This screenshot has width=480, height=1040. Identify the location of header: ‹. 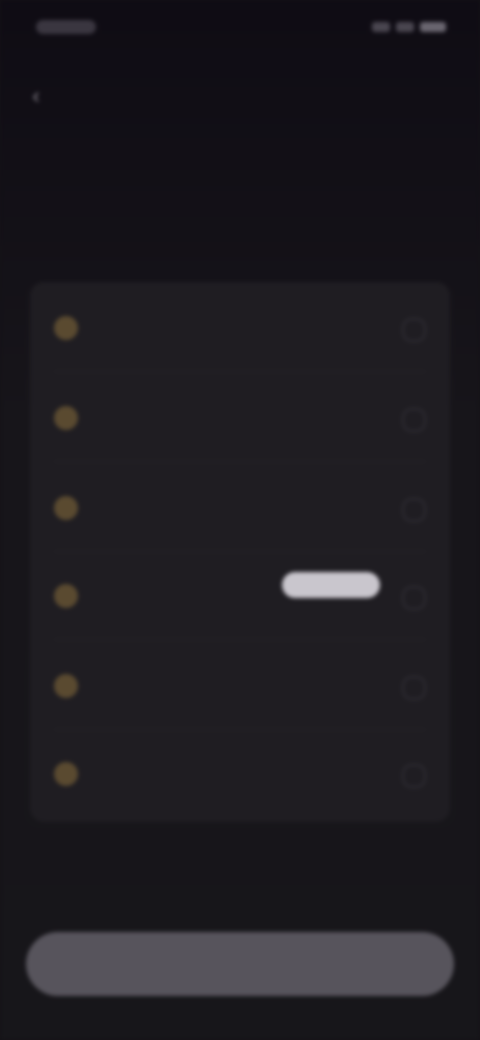
(240, 95).